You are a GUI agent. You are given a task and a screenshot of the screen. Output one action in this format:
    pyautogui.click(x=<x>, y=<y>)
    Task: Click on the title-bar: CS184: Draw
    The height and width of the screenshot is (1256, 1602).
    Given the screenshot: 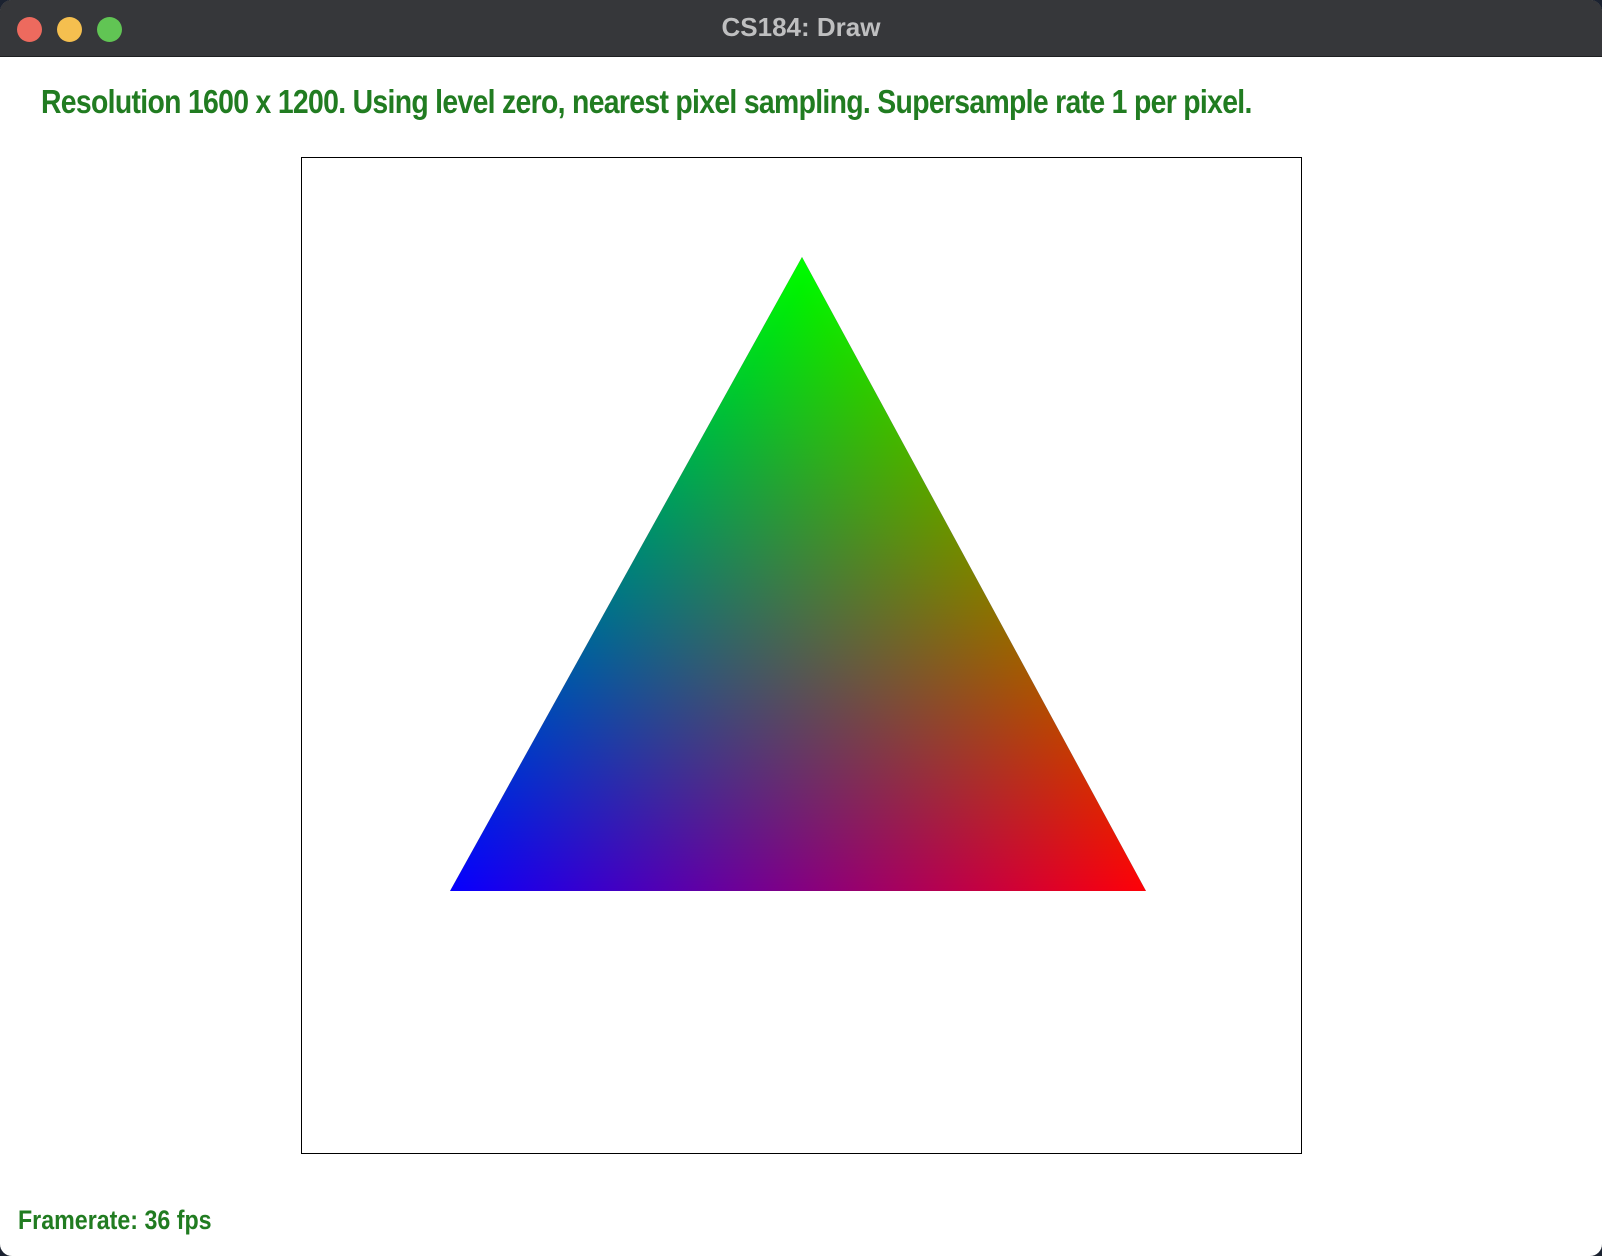 What is the action you would take?
    pyautogui.click(x=801, y=28)
    